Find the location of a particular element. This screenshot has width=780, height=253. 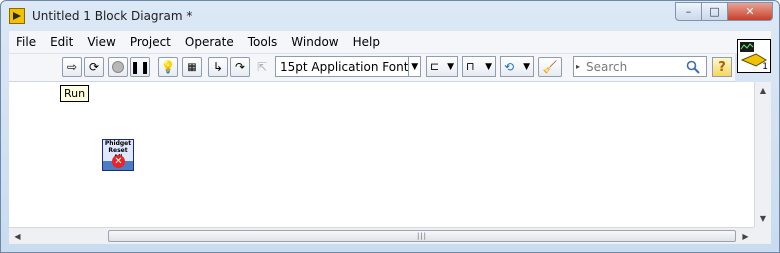

text-settings-select: 15pt Application Font ▼ is located at coordinates (348, 66).